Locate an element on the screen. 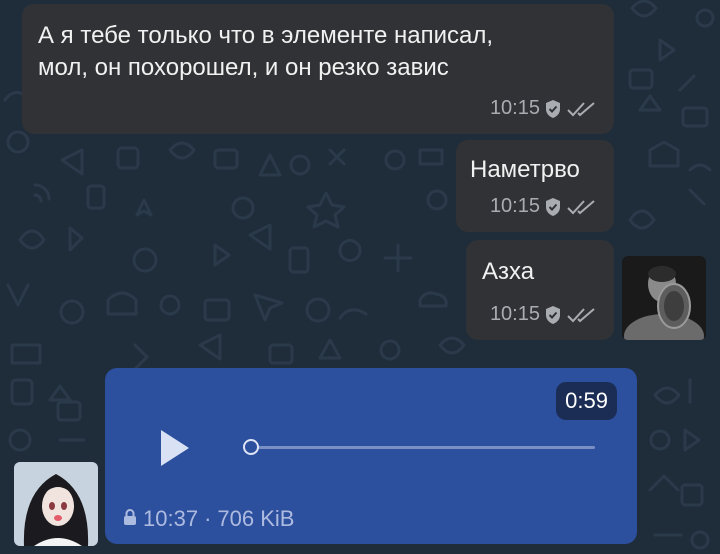 Image resolution: width=720 pixels, height=554 pixels. message-bubble: Азха 10:15 is located at coordinates (540, 290).